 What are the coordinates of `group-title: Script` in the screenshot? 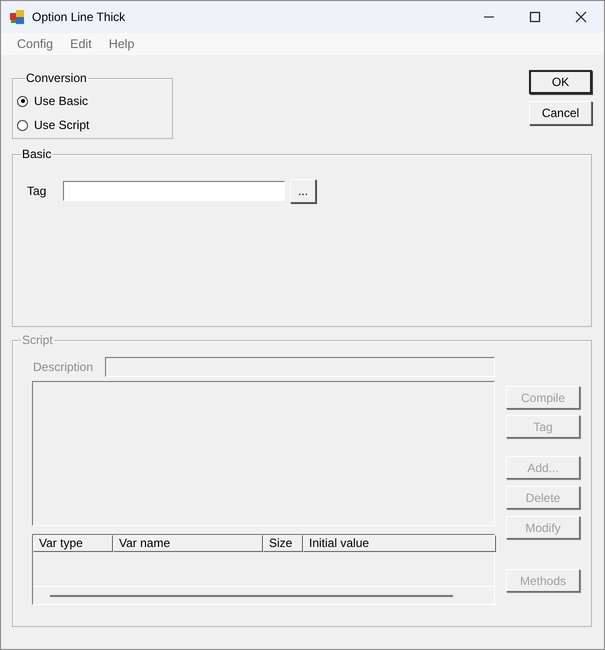 It's located at (37, 340).